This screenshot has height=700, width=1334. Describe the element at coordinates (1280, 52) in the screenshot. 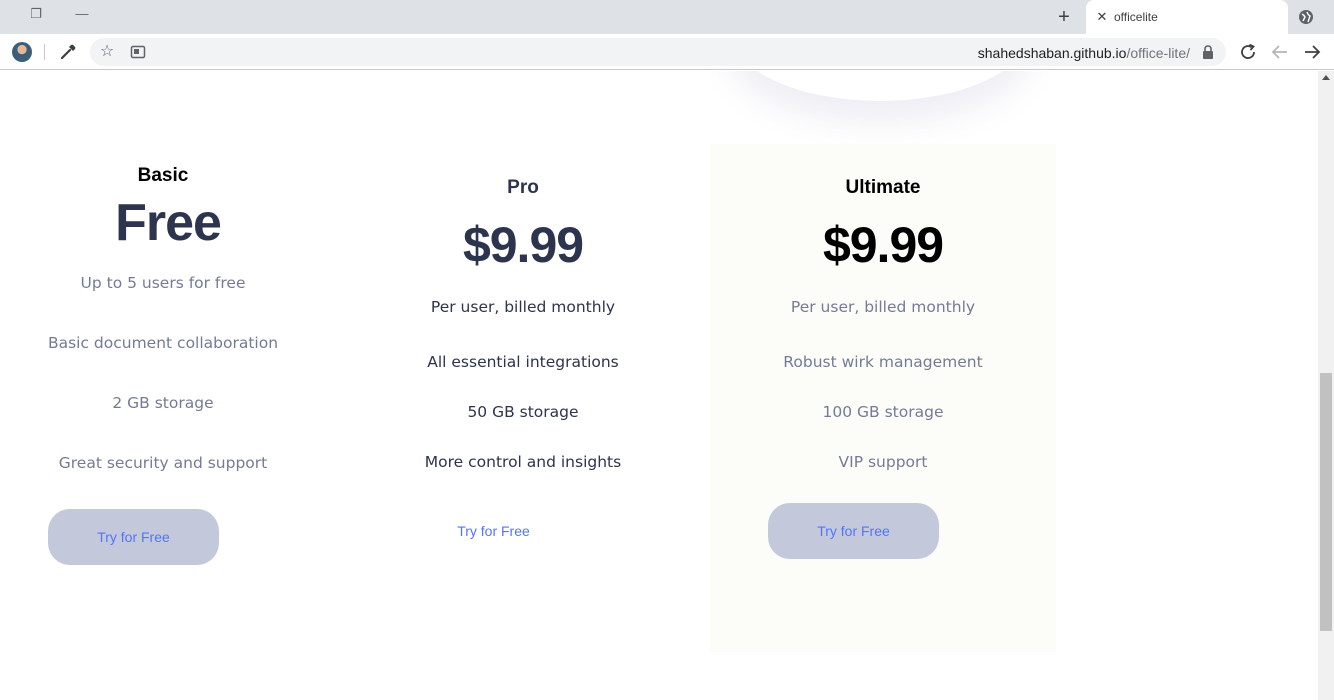

I see `back-arrow-icon` at that location.